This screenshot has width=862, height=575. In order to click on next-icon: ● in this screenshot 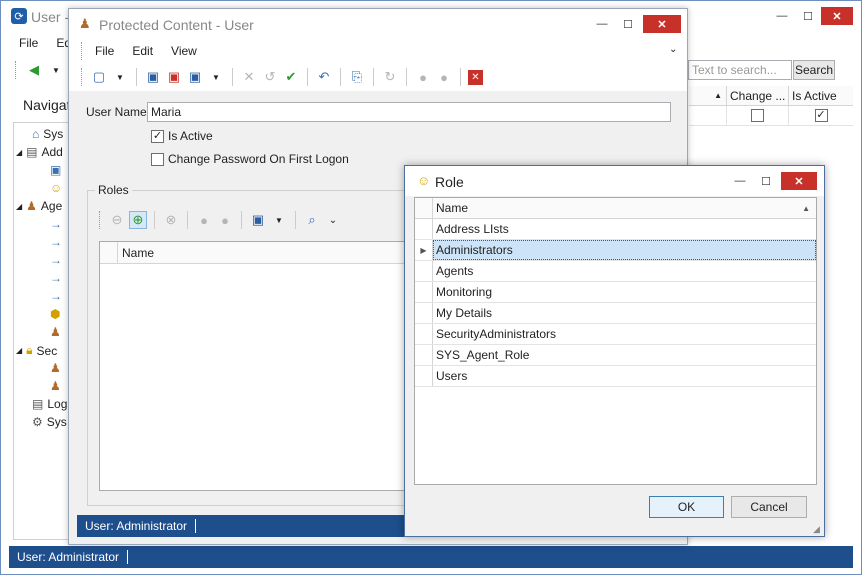, I will do `click(444, 77)`.